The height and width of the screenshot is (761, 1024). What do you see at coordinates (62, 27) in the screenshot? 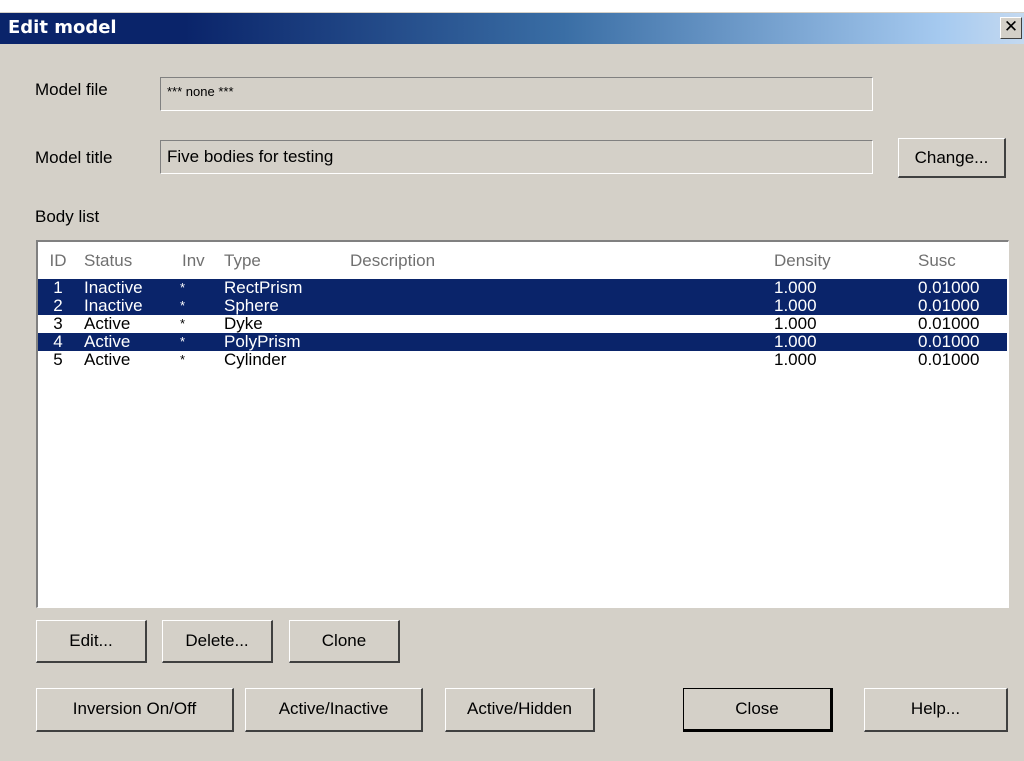
I see `window-title: Edit model` at bounding box center [62, 27].